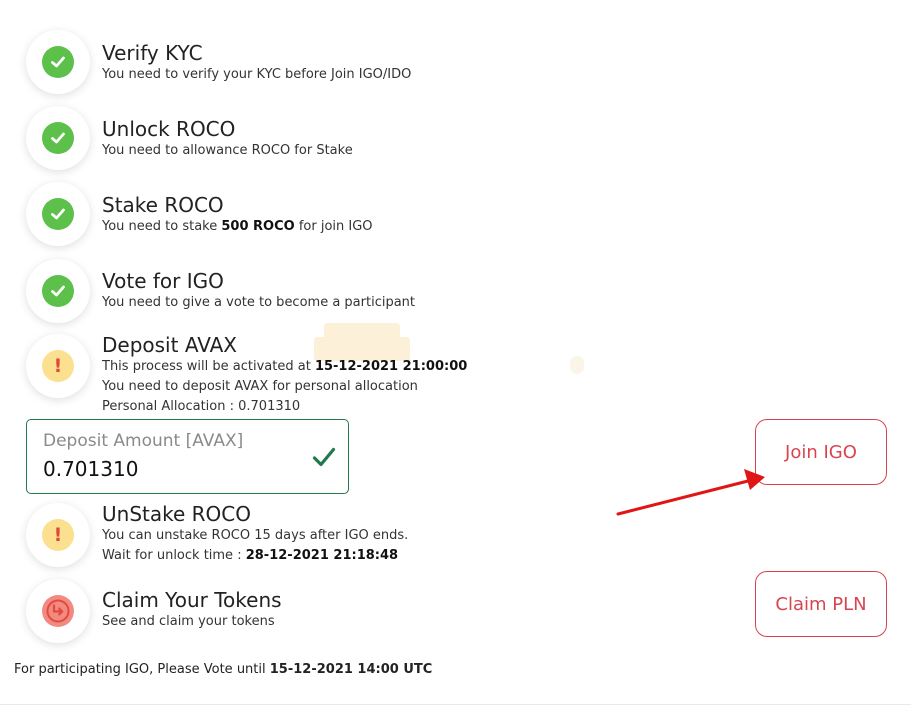  I want to click on return-arrow-icon, so click(58, 611).